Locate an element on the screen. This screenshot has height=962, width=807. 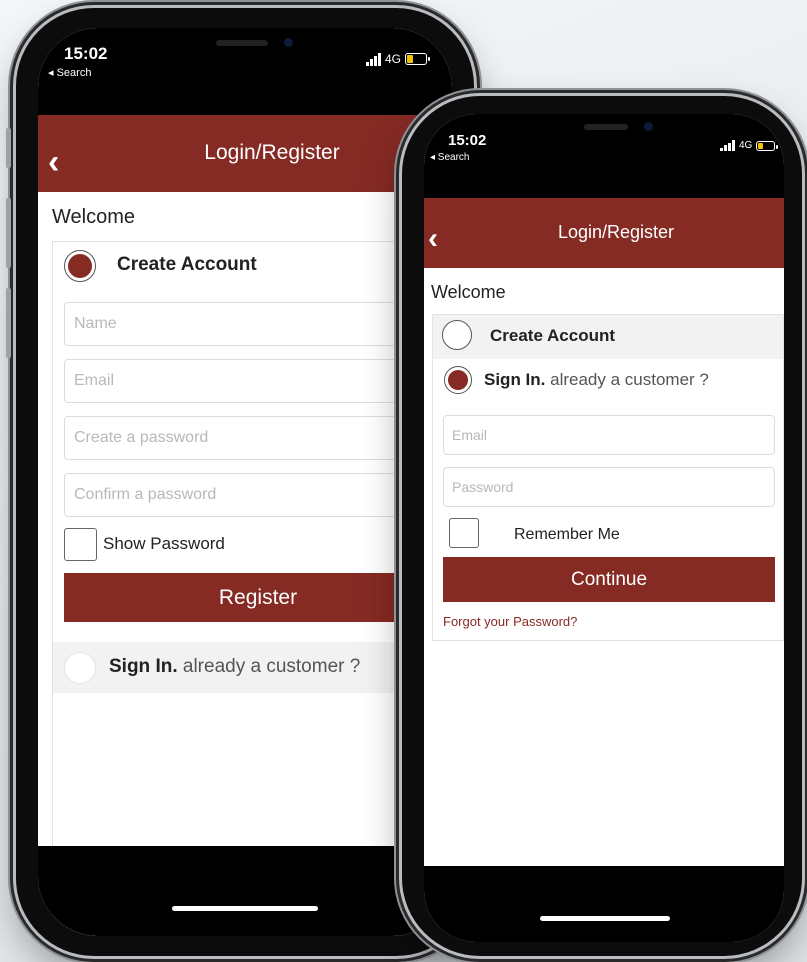
remember-me-checkbox is located at coordinates (464, 533).